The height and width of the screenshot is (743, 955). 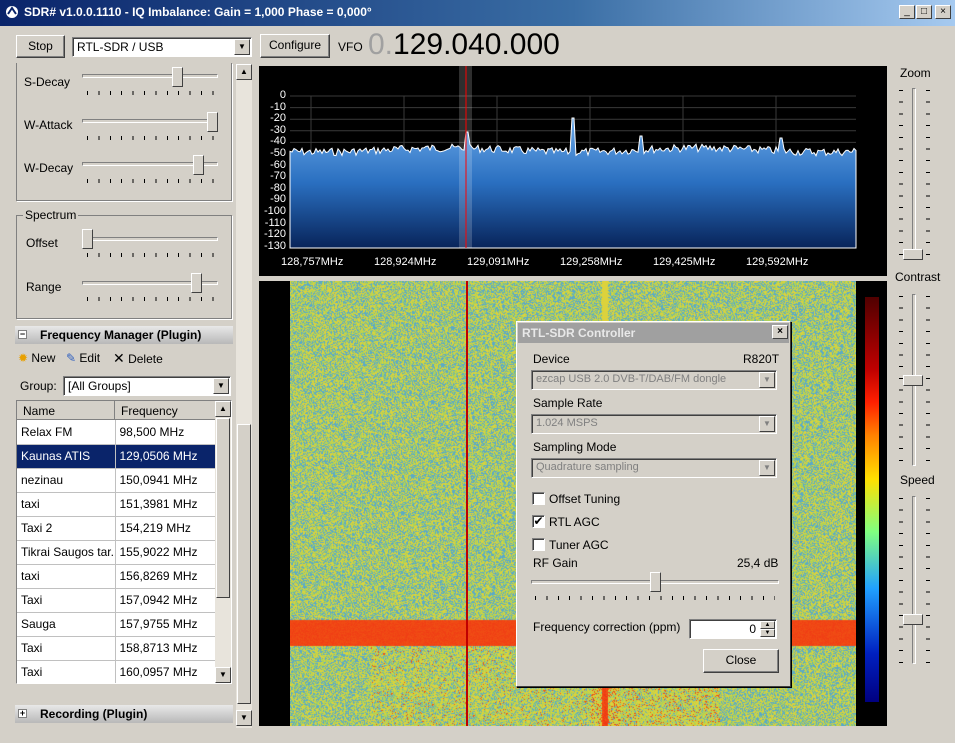 I want to click on table-row: Taxi 2 154,219 MHz, so click(x=116, y=528).